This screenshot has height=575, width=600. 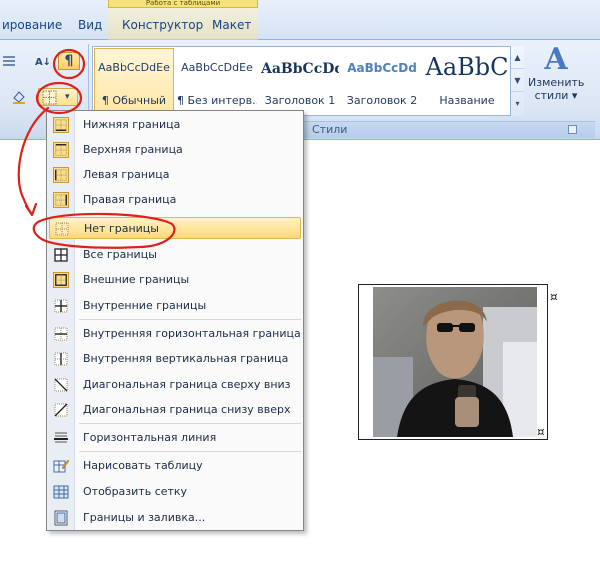 What do you see at coordinates (186, 358) in the screenshot?
I see `menu-item-label: Внутренняя вертикальная граница` at bounding box center [186, 358].